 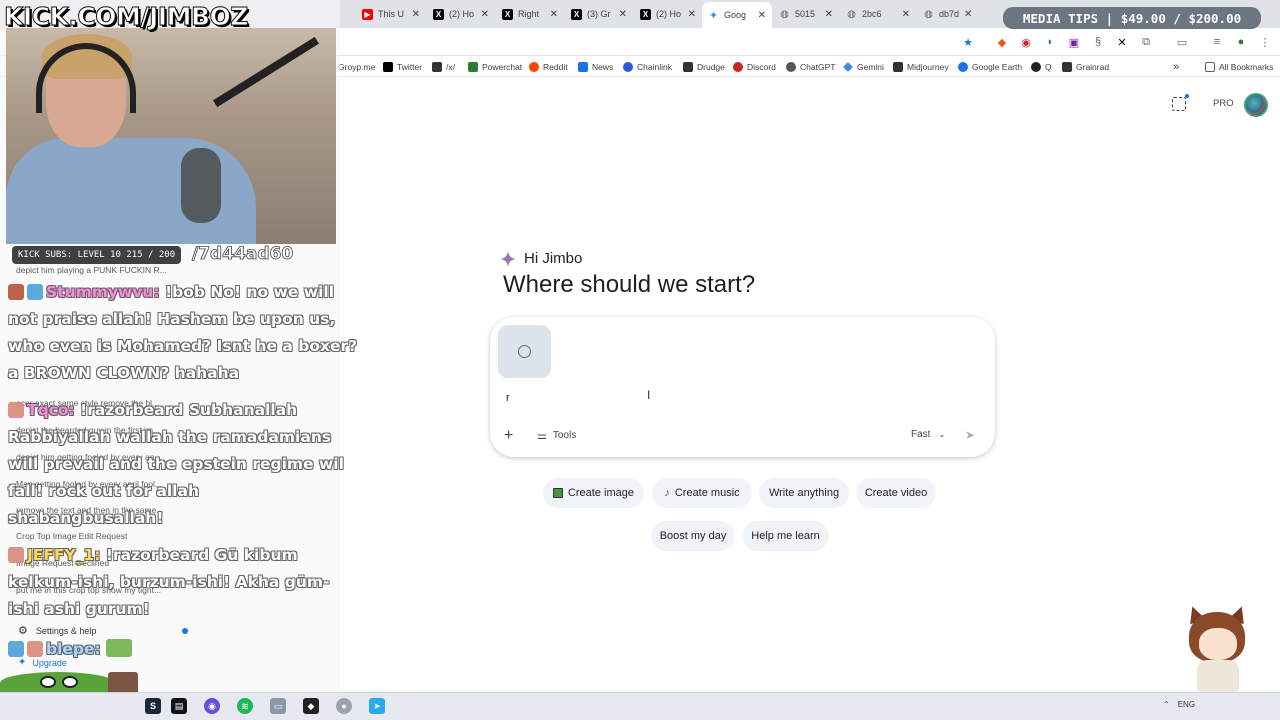 What do you see at coordinates (356, 67) in the screenshot?
I see `bookmark-groyp: Groyp.me` at bounding box center [356, 67].